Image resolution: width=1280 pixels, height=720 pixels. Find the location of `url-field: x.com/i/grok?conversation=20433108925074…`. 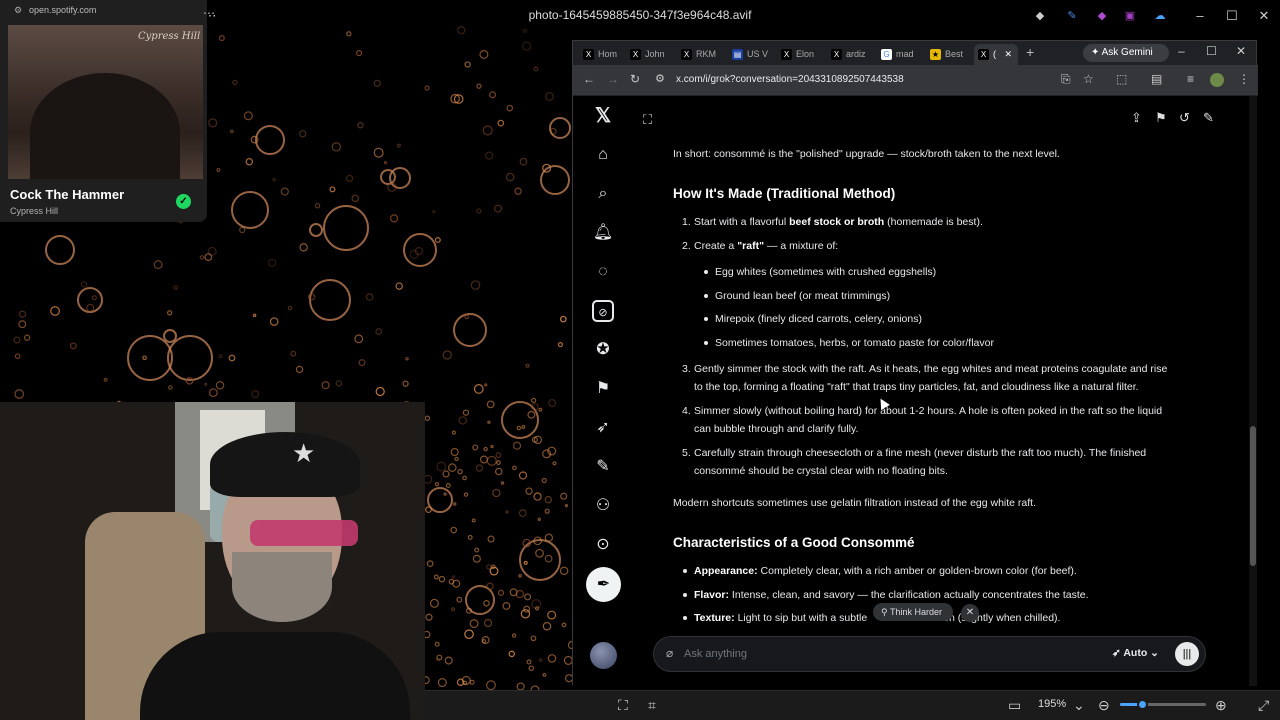

url-field: x.com/i/grok?conversation=20433108925074… is located at coordinates (790, 79).